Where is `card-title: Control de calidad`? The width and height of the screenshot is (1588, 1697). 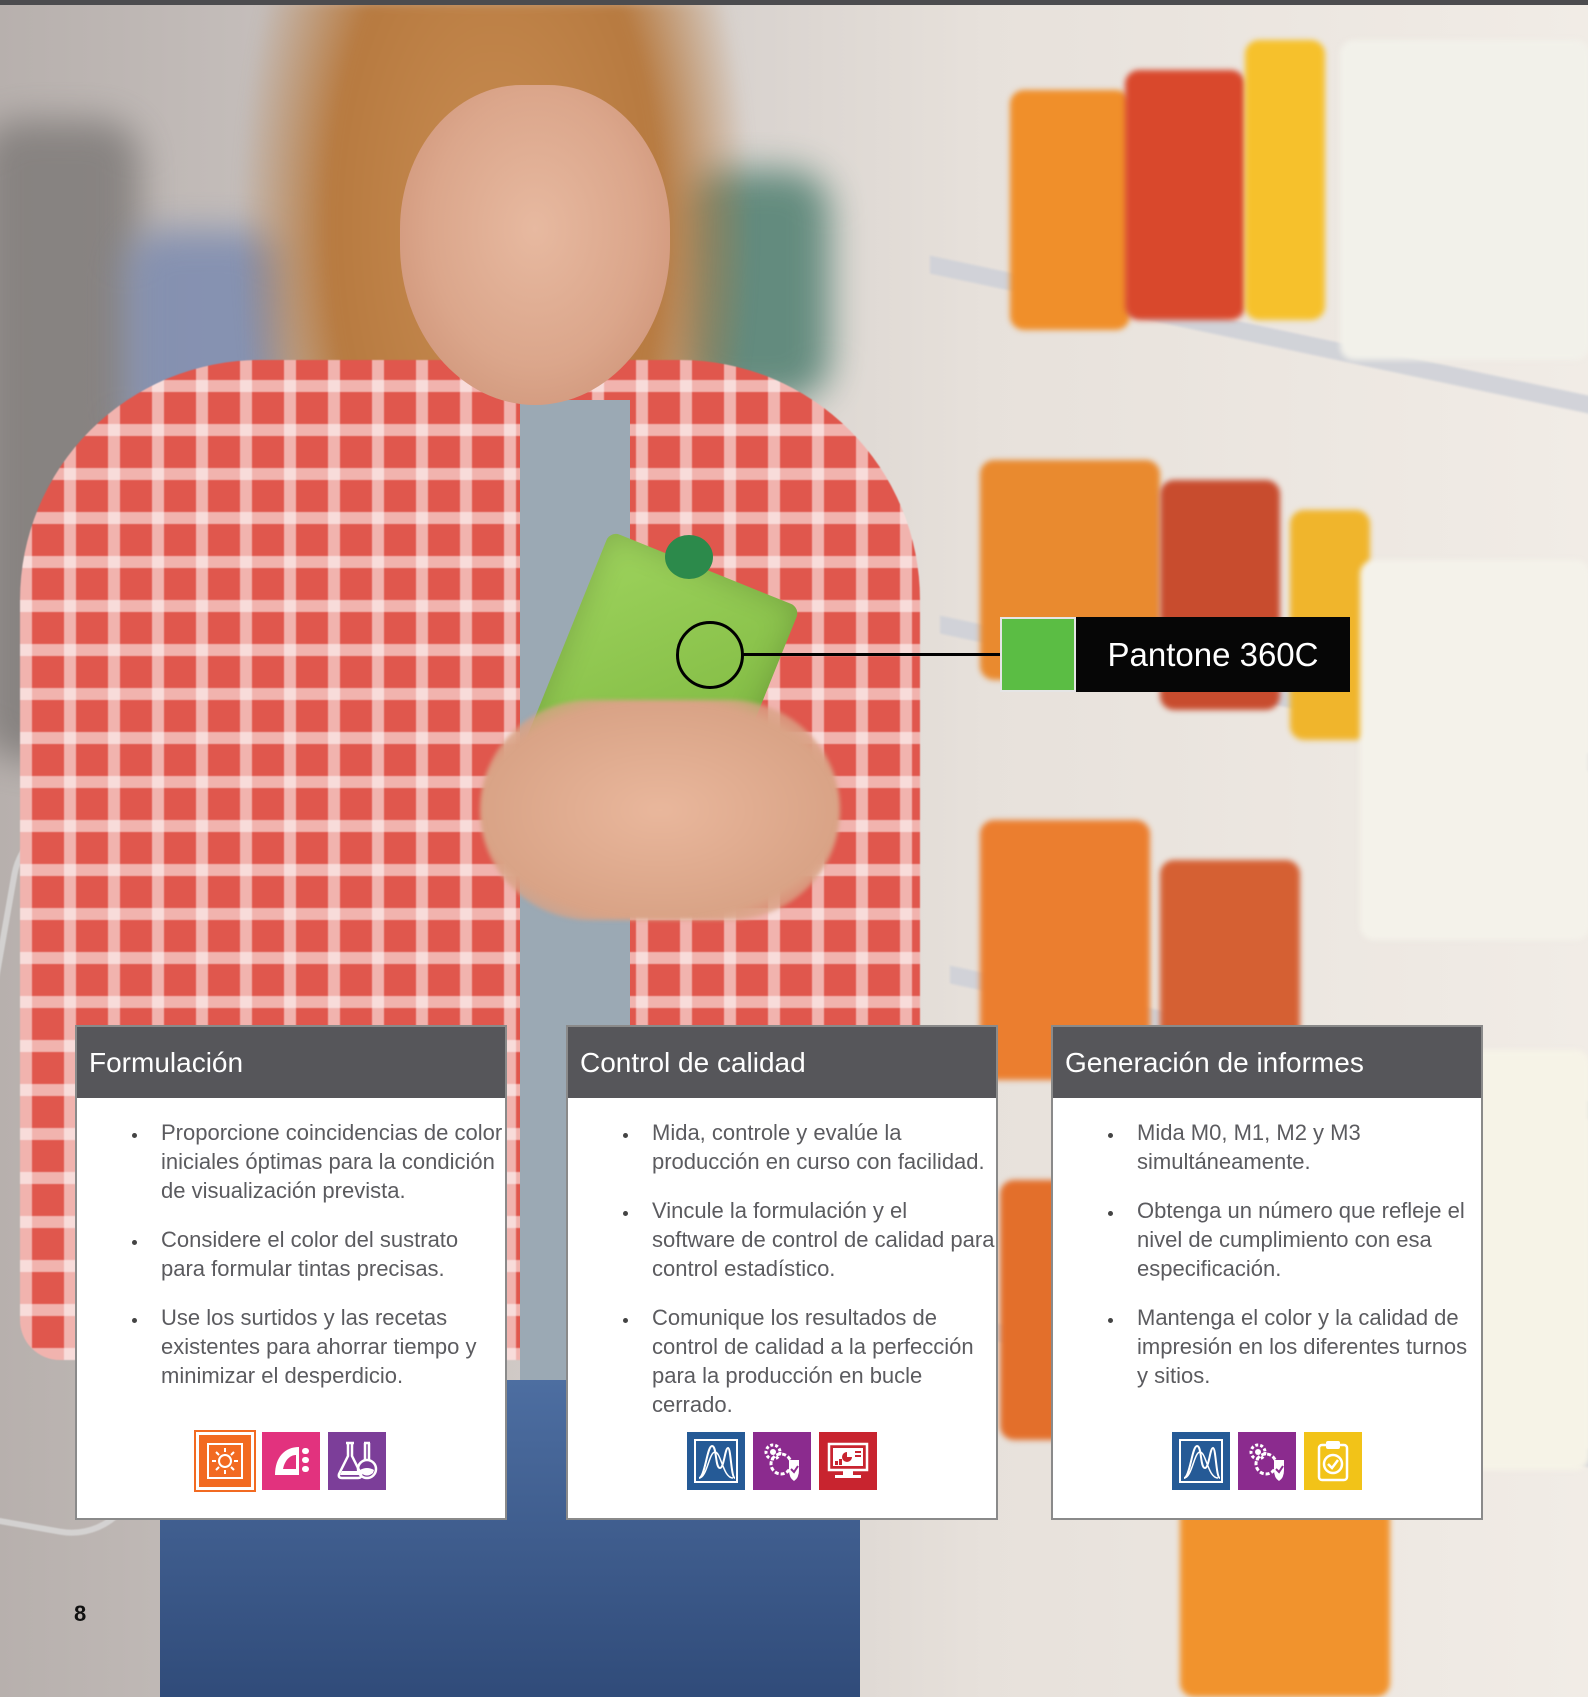
card-title: Control de calidad is located at coordinates (782, 1062).